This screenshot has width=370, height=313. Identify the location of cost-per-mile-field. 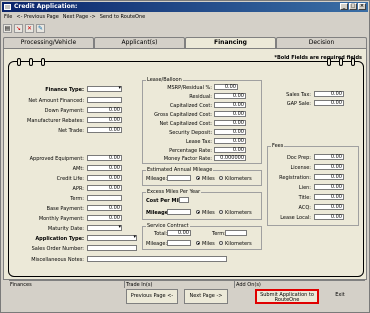
(184, 200).